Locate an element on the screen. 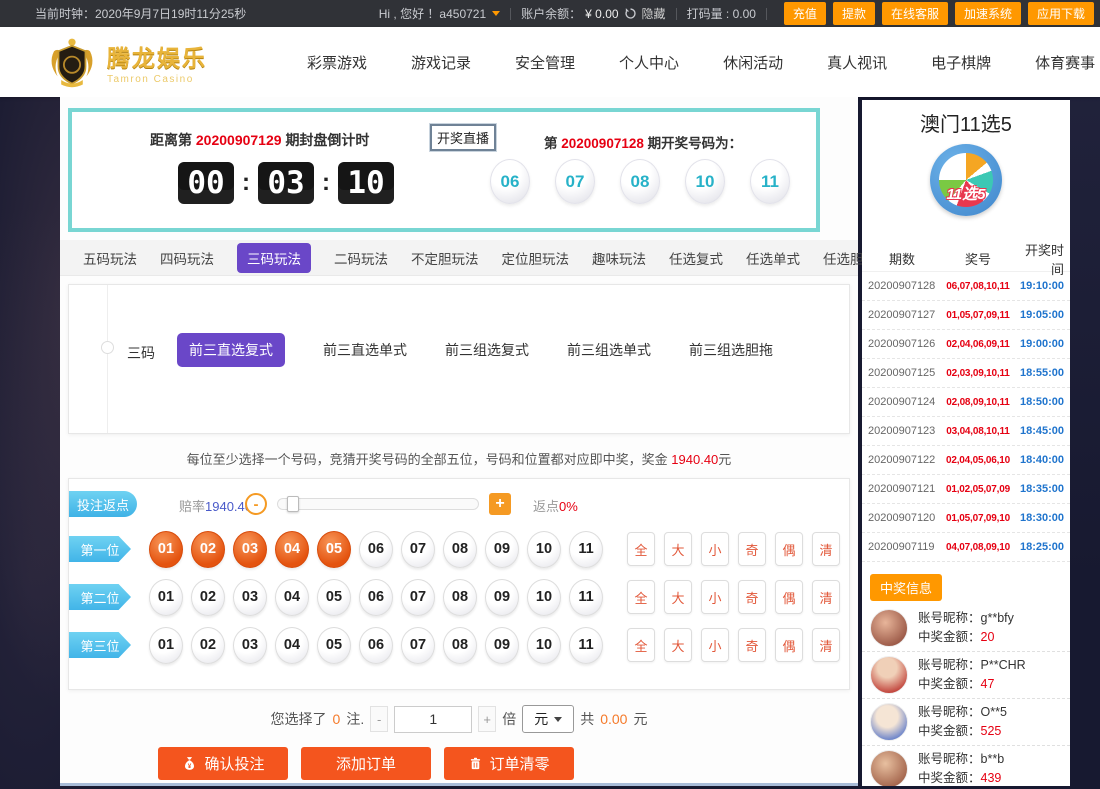  nav-item: 休闲活动 is located at coordinates (753, 62).